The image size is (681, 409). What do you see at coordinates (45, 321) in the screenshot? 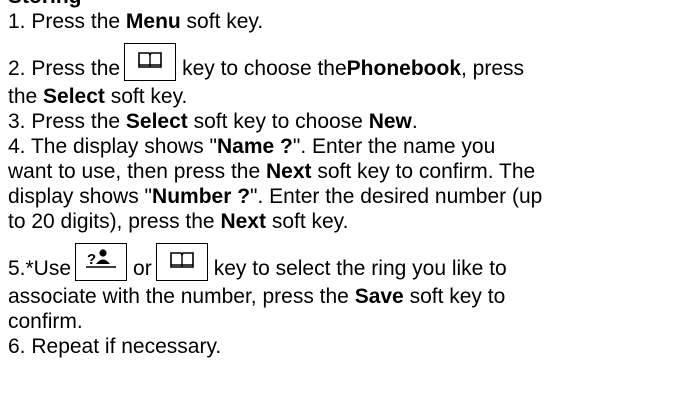
I see `step-5-line-3: confirm.` at bounding box center [45, 321].